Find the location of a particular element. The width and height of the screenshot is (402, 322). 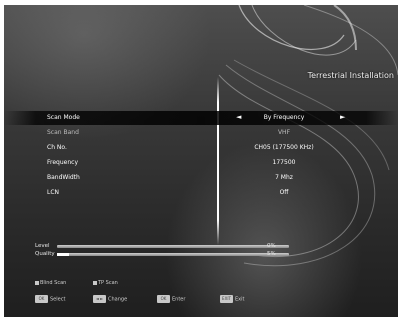

tp-scan-label: TP Scan is located at coordinates (108, 283).